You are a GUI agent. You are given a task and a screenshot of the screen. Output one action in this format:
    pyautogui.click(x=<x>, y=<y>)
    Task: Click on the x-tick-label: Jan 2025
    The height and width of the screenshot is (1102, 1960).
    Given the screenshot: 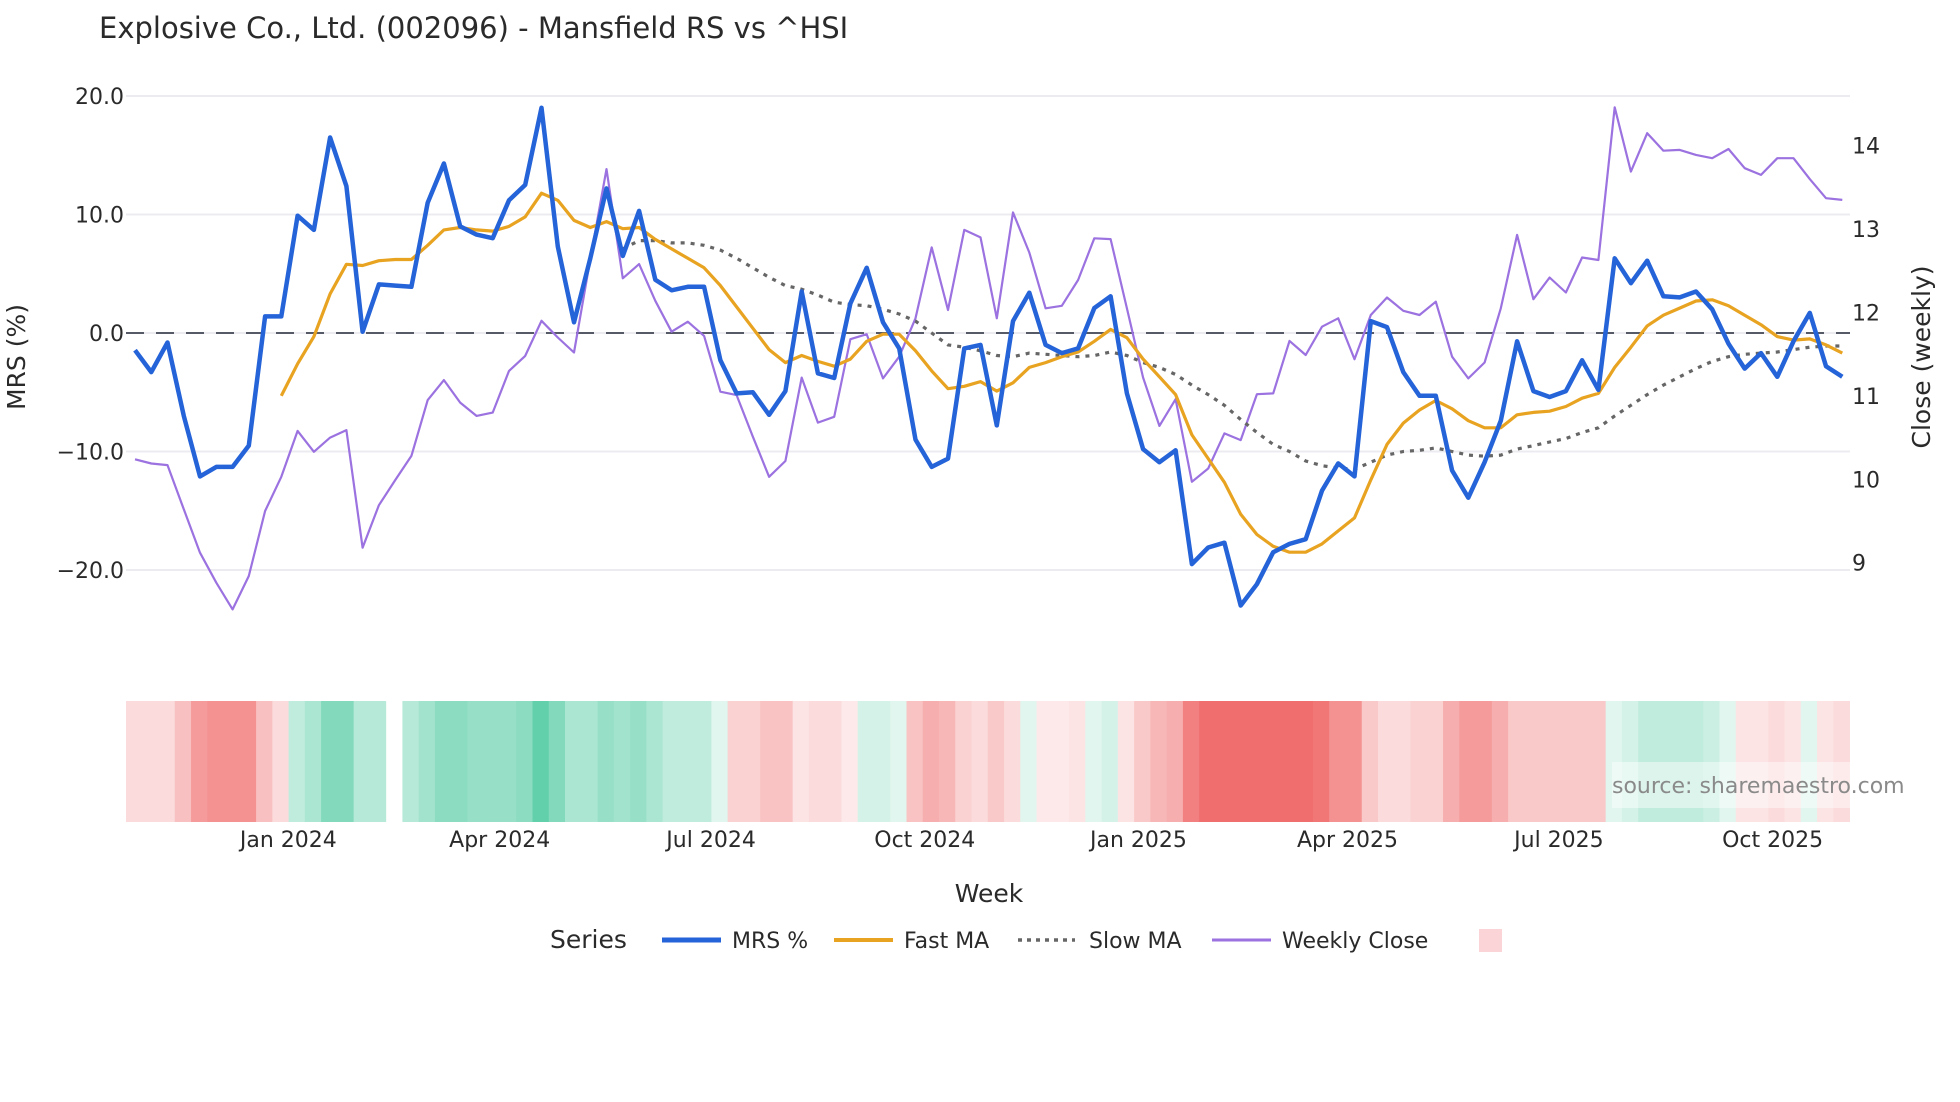 What is the action you would take?
    pyautogui.click(x=1137, y=840)
    